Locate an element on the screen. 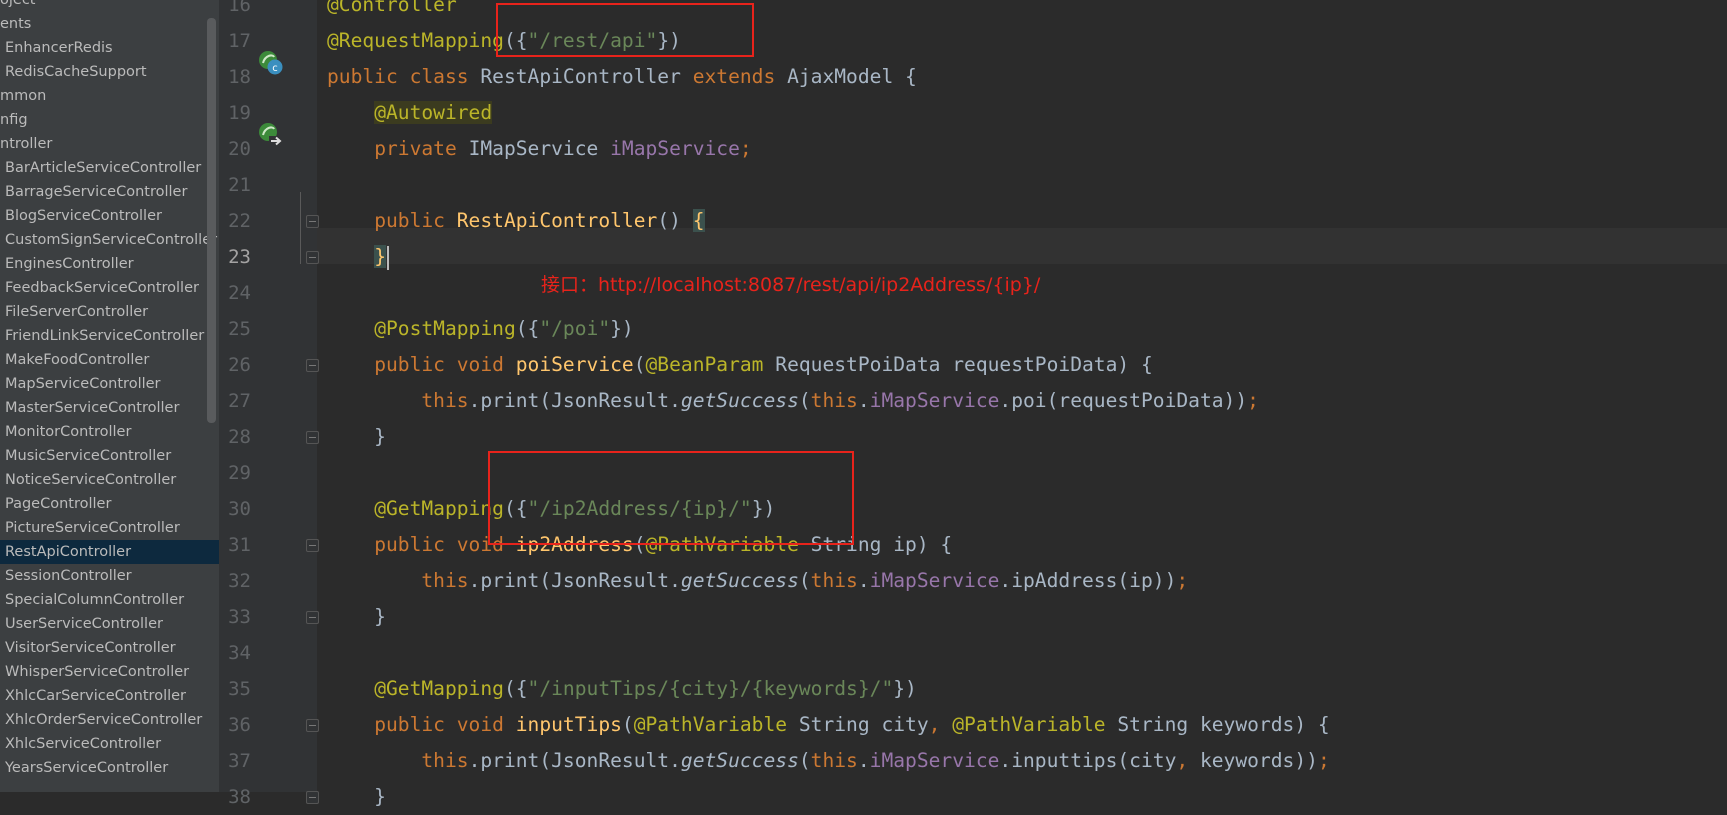  code-line: @PostMapping({"/poi"}) is located at coordinates (480, 329).